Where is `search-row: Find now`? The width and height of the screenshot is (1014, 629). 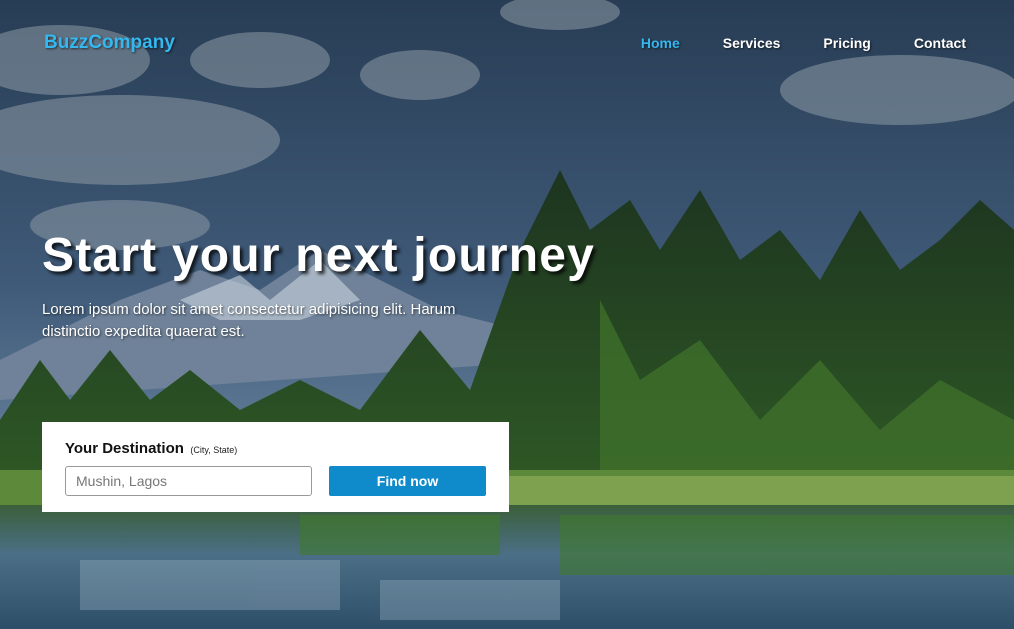
search-row: Find now is located at coordinates (275, 481).